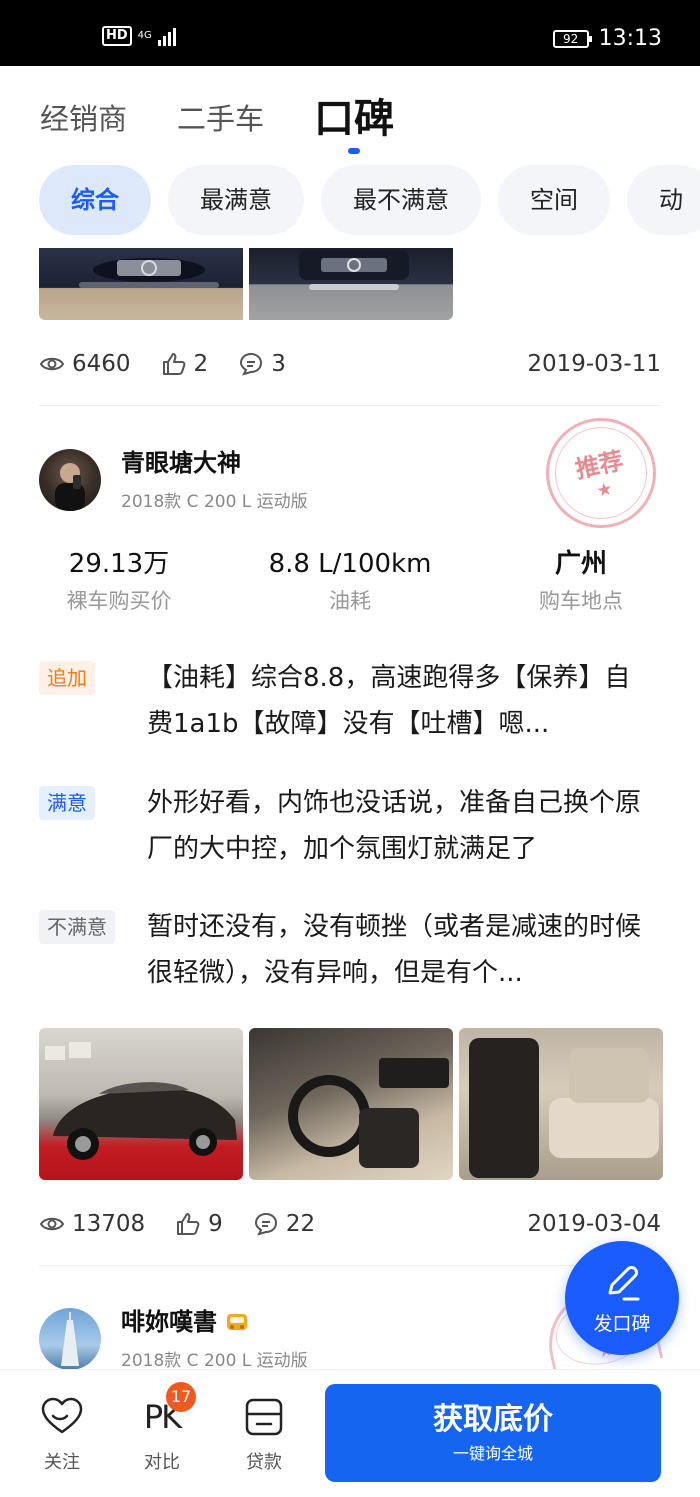 This screenshot has width=700, height=1497. I want to click on clock: 13:13, so click(630, 38).